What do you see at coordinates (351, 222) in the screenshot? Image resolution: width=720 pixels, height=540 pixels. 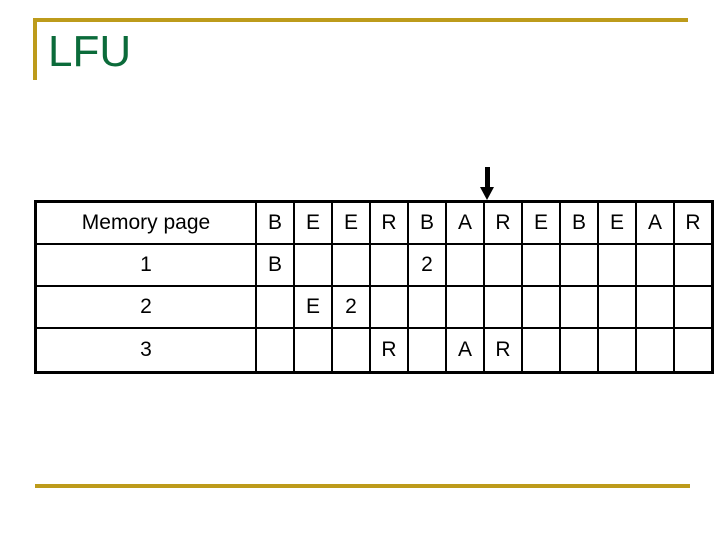 I see `reference-cell-3: E` at bounding box center [351, 222].